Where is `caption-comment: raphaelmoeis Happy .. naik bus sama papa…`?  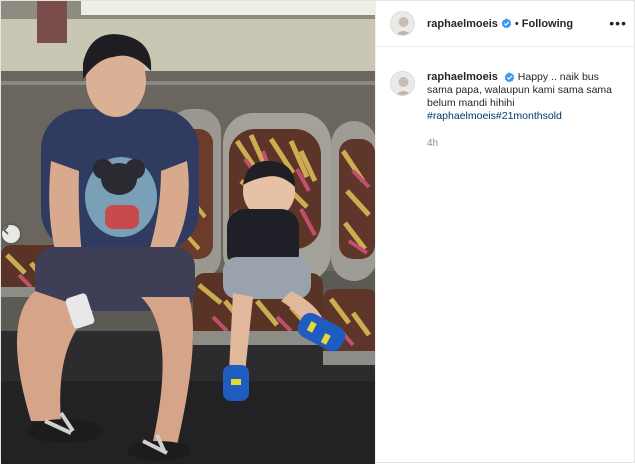
caption-comment: raphaelmoeis Happy .. naik bus sama papa… is located at coordinates (510, 110).